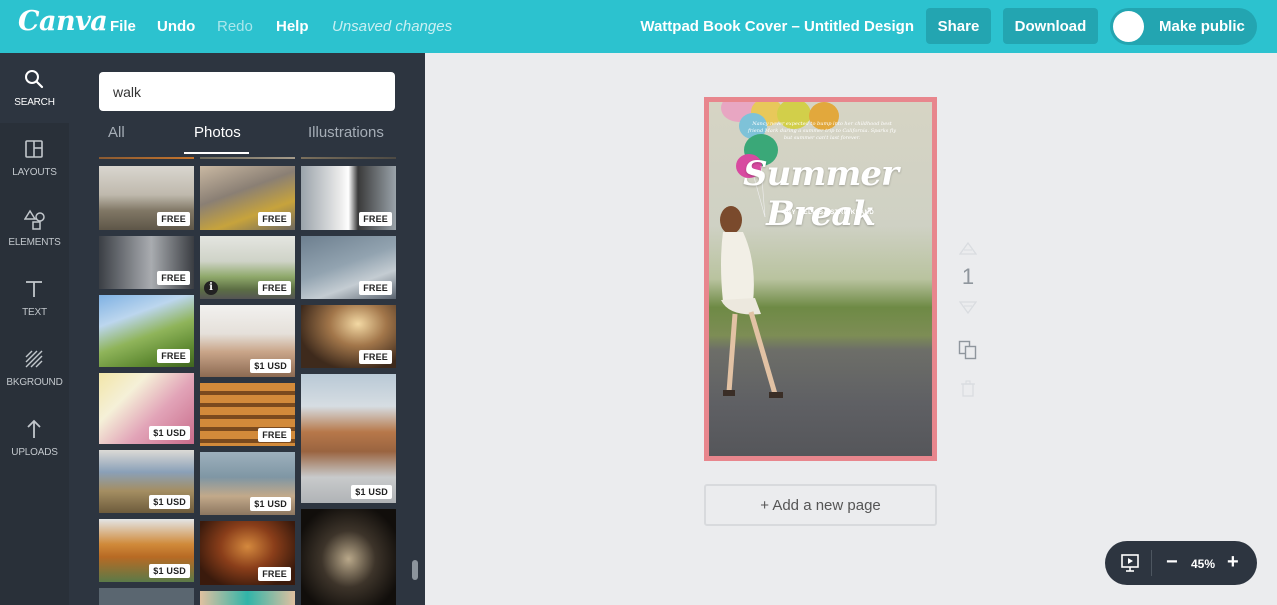  I want to click on page-number: 1, so click(968, 276).